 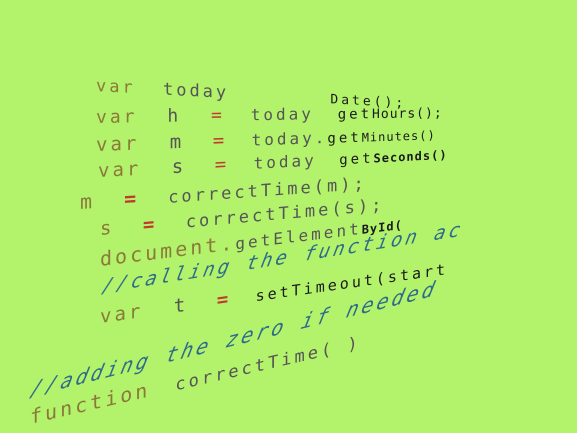 What do you see at coordinates (289, 138) in the screenshot?
I see `identifier-today: today.` at bounding box center [289, 138].